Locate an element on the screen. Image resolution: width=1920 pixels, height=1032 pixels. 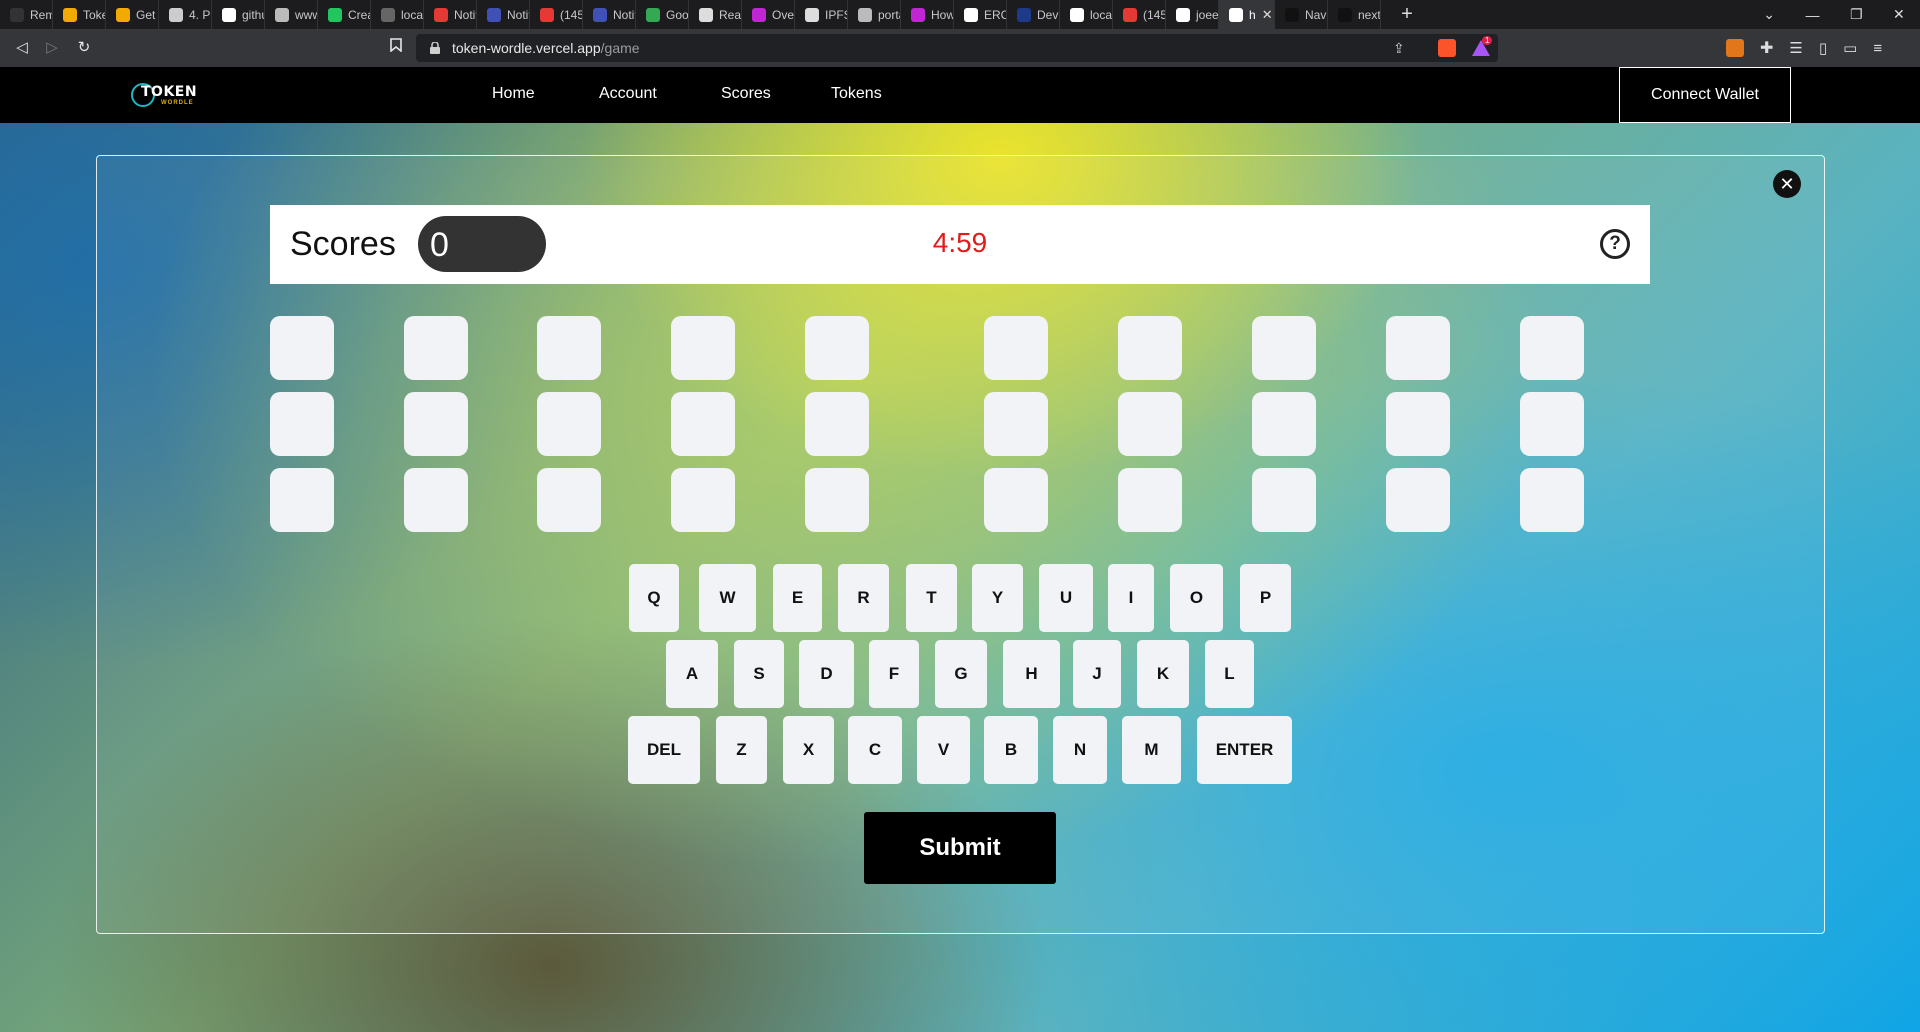
restore-icon: ❐ is located at coordinates (1856, 14).